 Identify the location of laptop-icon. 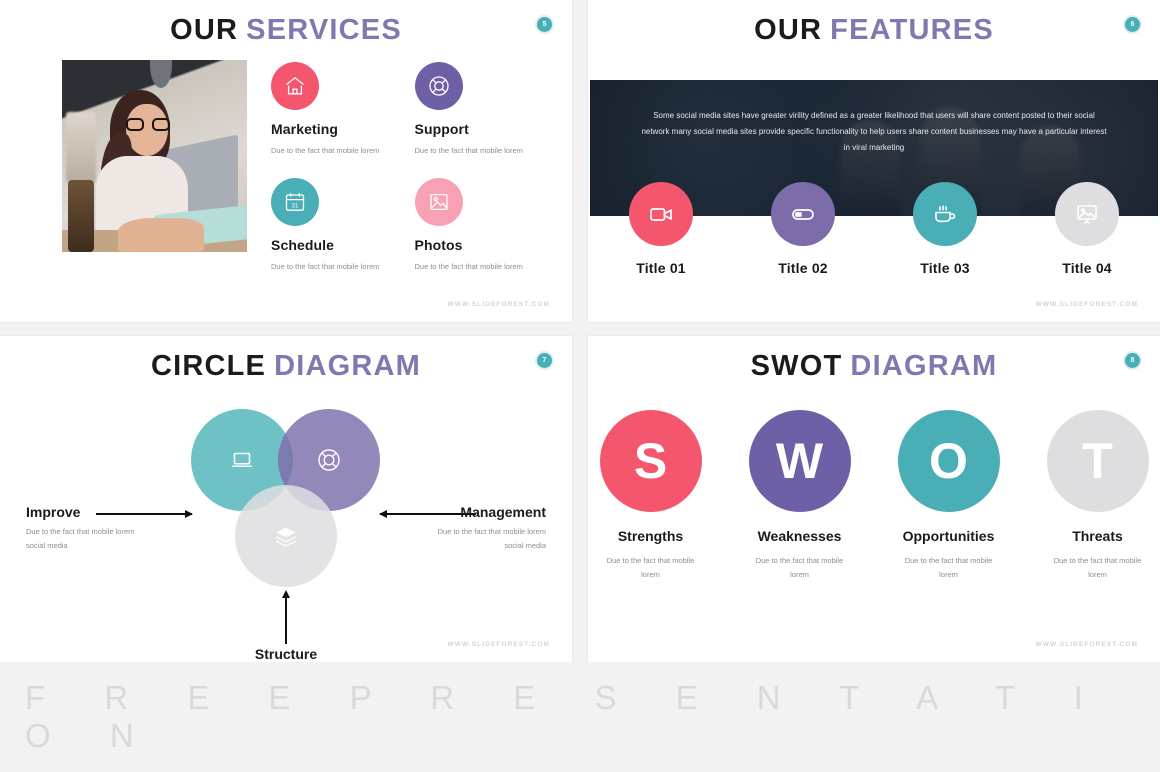
(242, 460).